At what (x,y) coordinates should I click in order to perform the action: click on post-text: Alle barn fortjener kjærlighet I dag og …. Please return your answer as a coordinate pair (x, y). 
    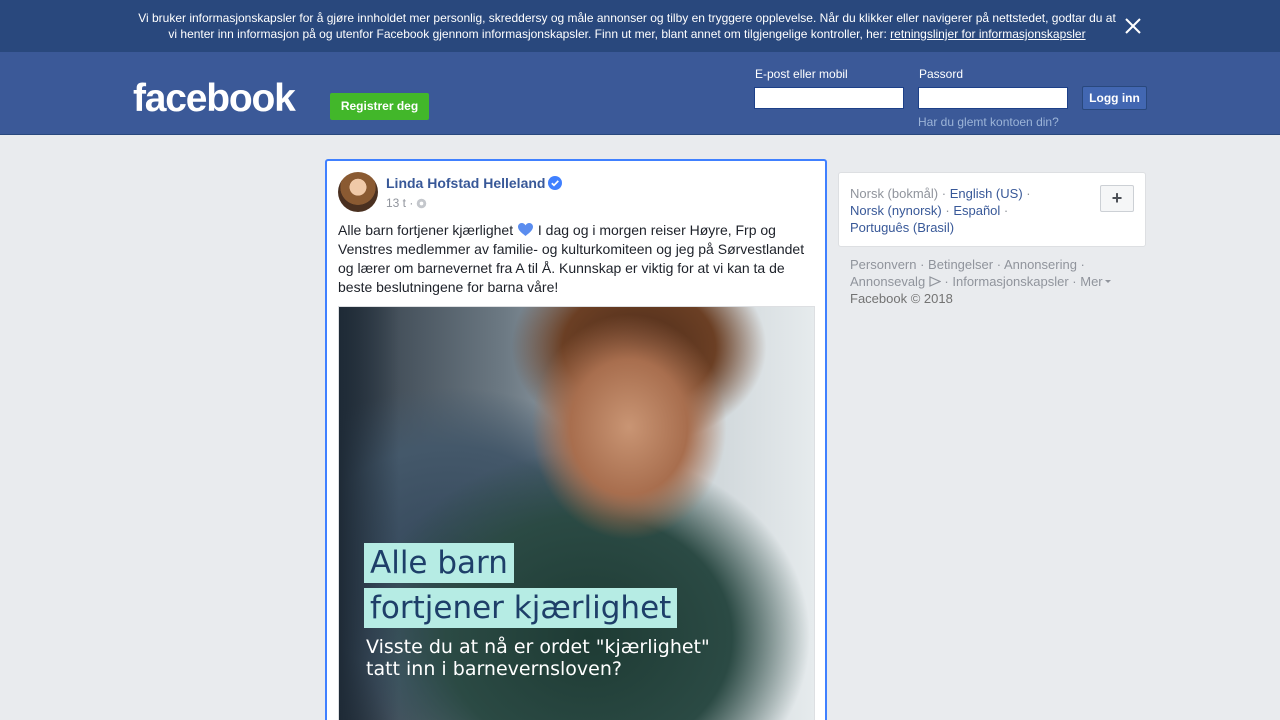
    Looking at the image, I should click on (575, 259).